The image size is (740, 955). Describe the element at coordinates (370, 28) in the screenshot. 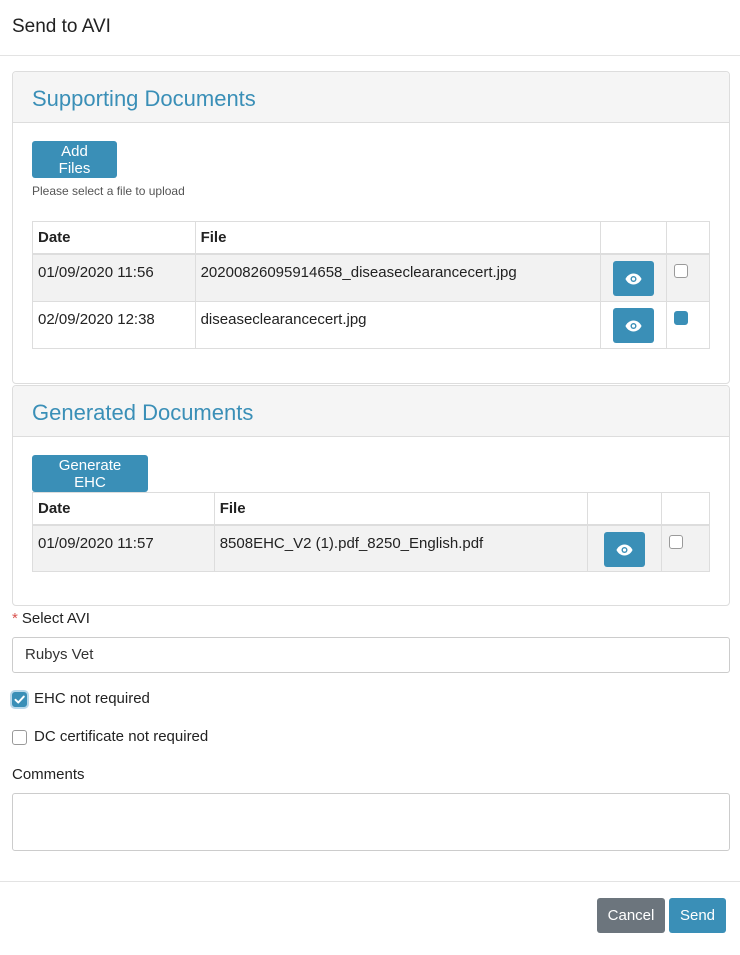

I see `modal-header: Send to AVI` at that location.